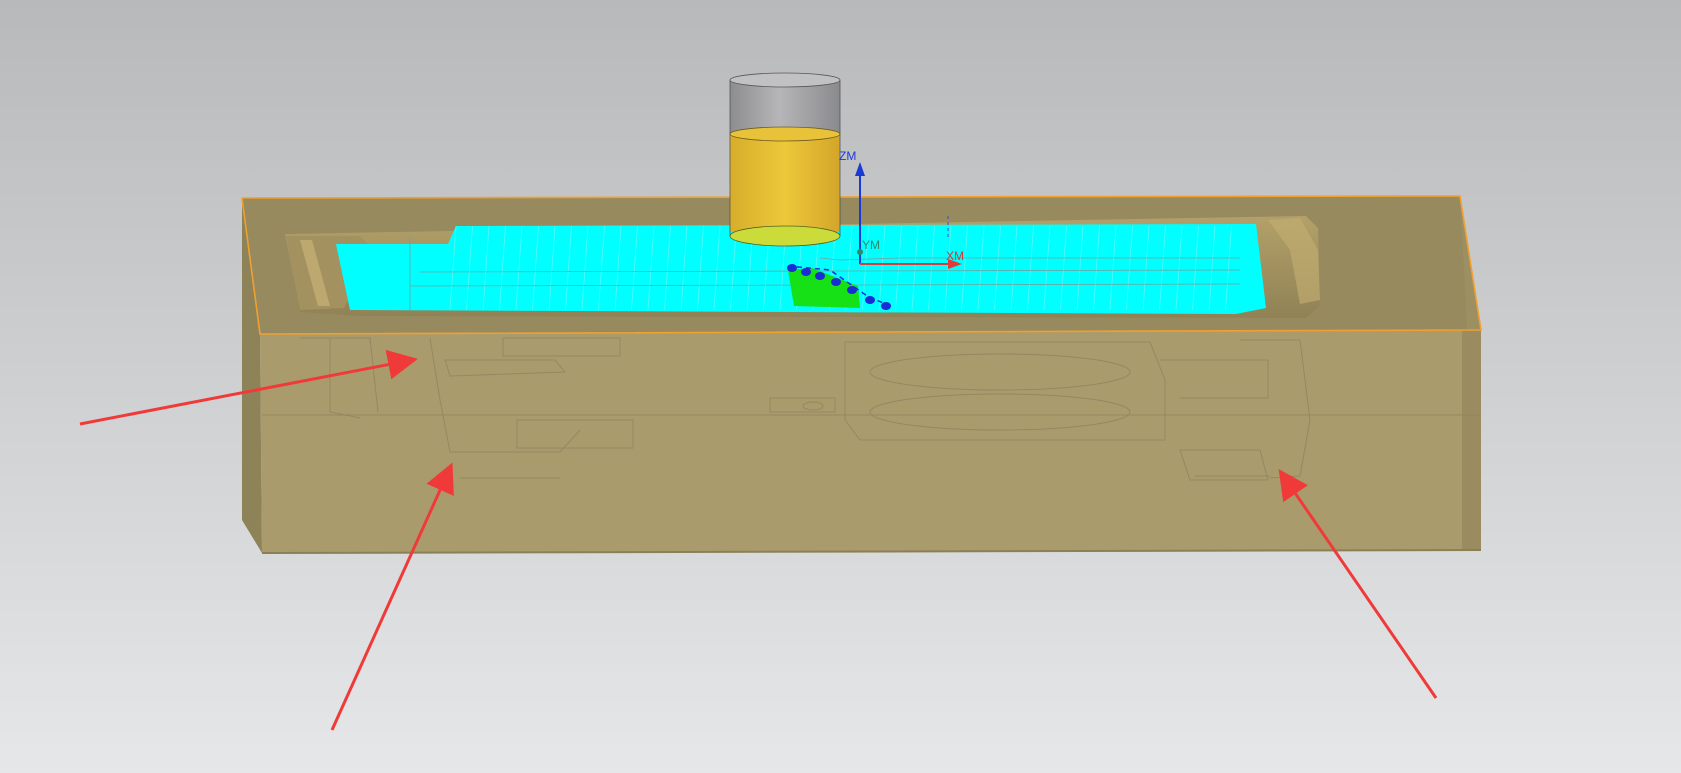 The width and height of the screenshot is (1681, 773). Describe the element at coordinates (785, 183) in the screenshot. I see `tool-flute` at that location.